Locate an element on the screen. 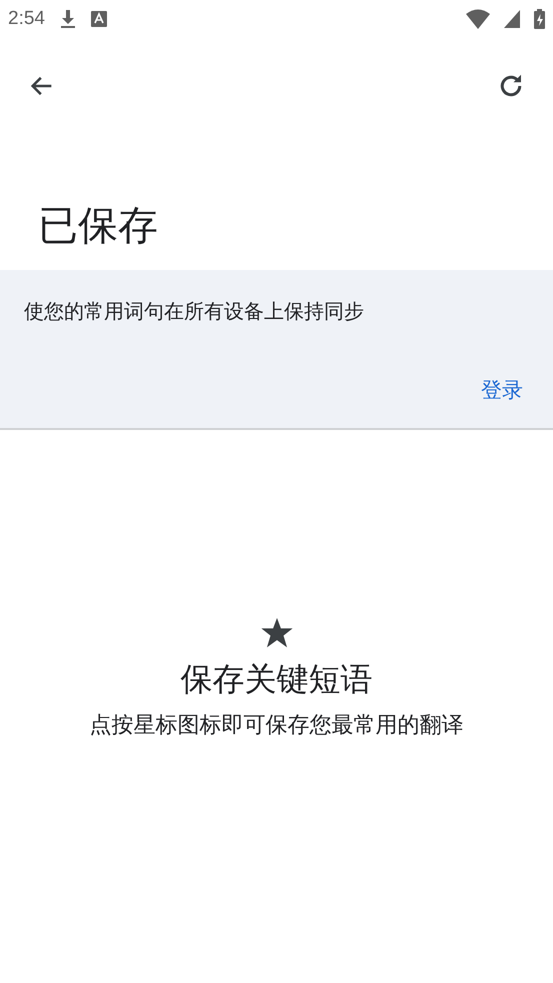  star-icon is located at coordinates (276, 633).